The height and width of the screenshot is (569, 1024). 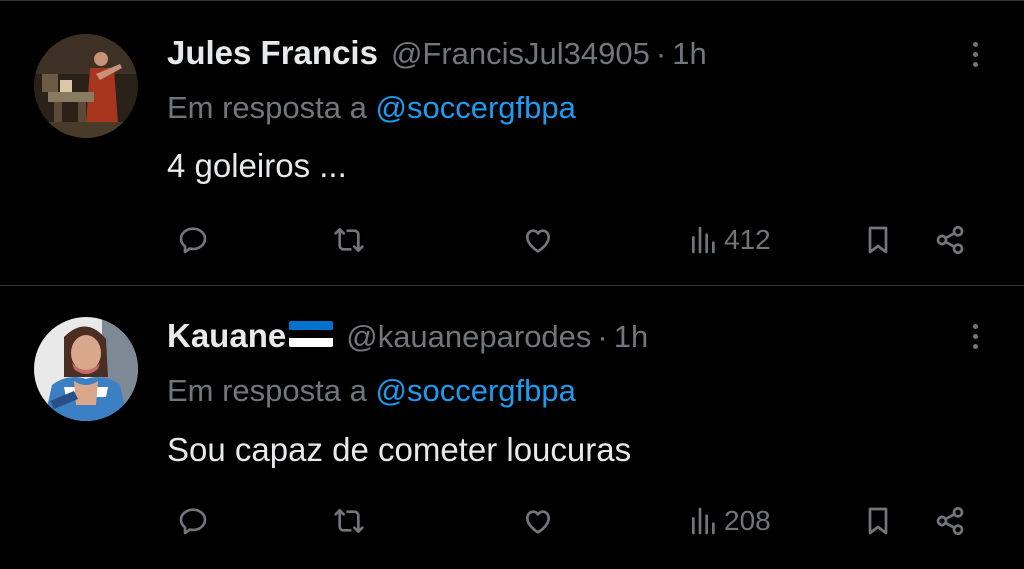 I want to click on user-handle: @FrancisJul34905, so click(x=520, y=54).